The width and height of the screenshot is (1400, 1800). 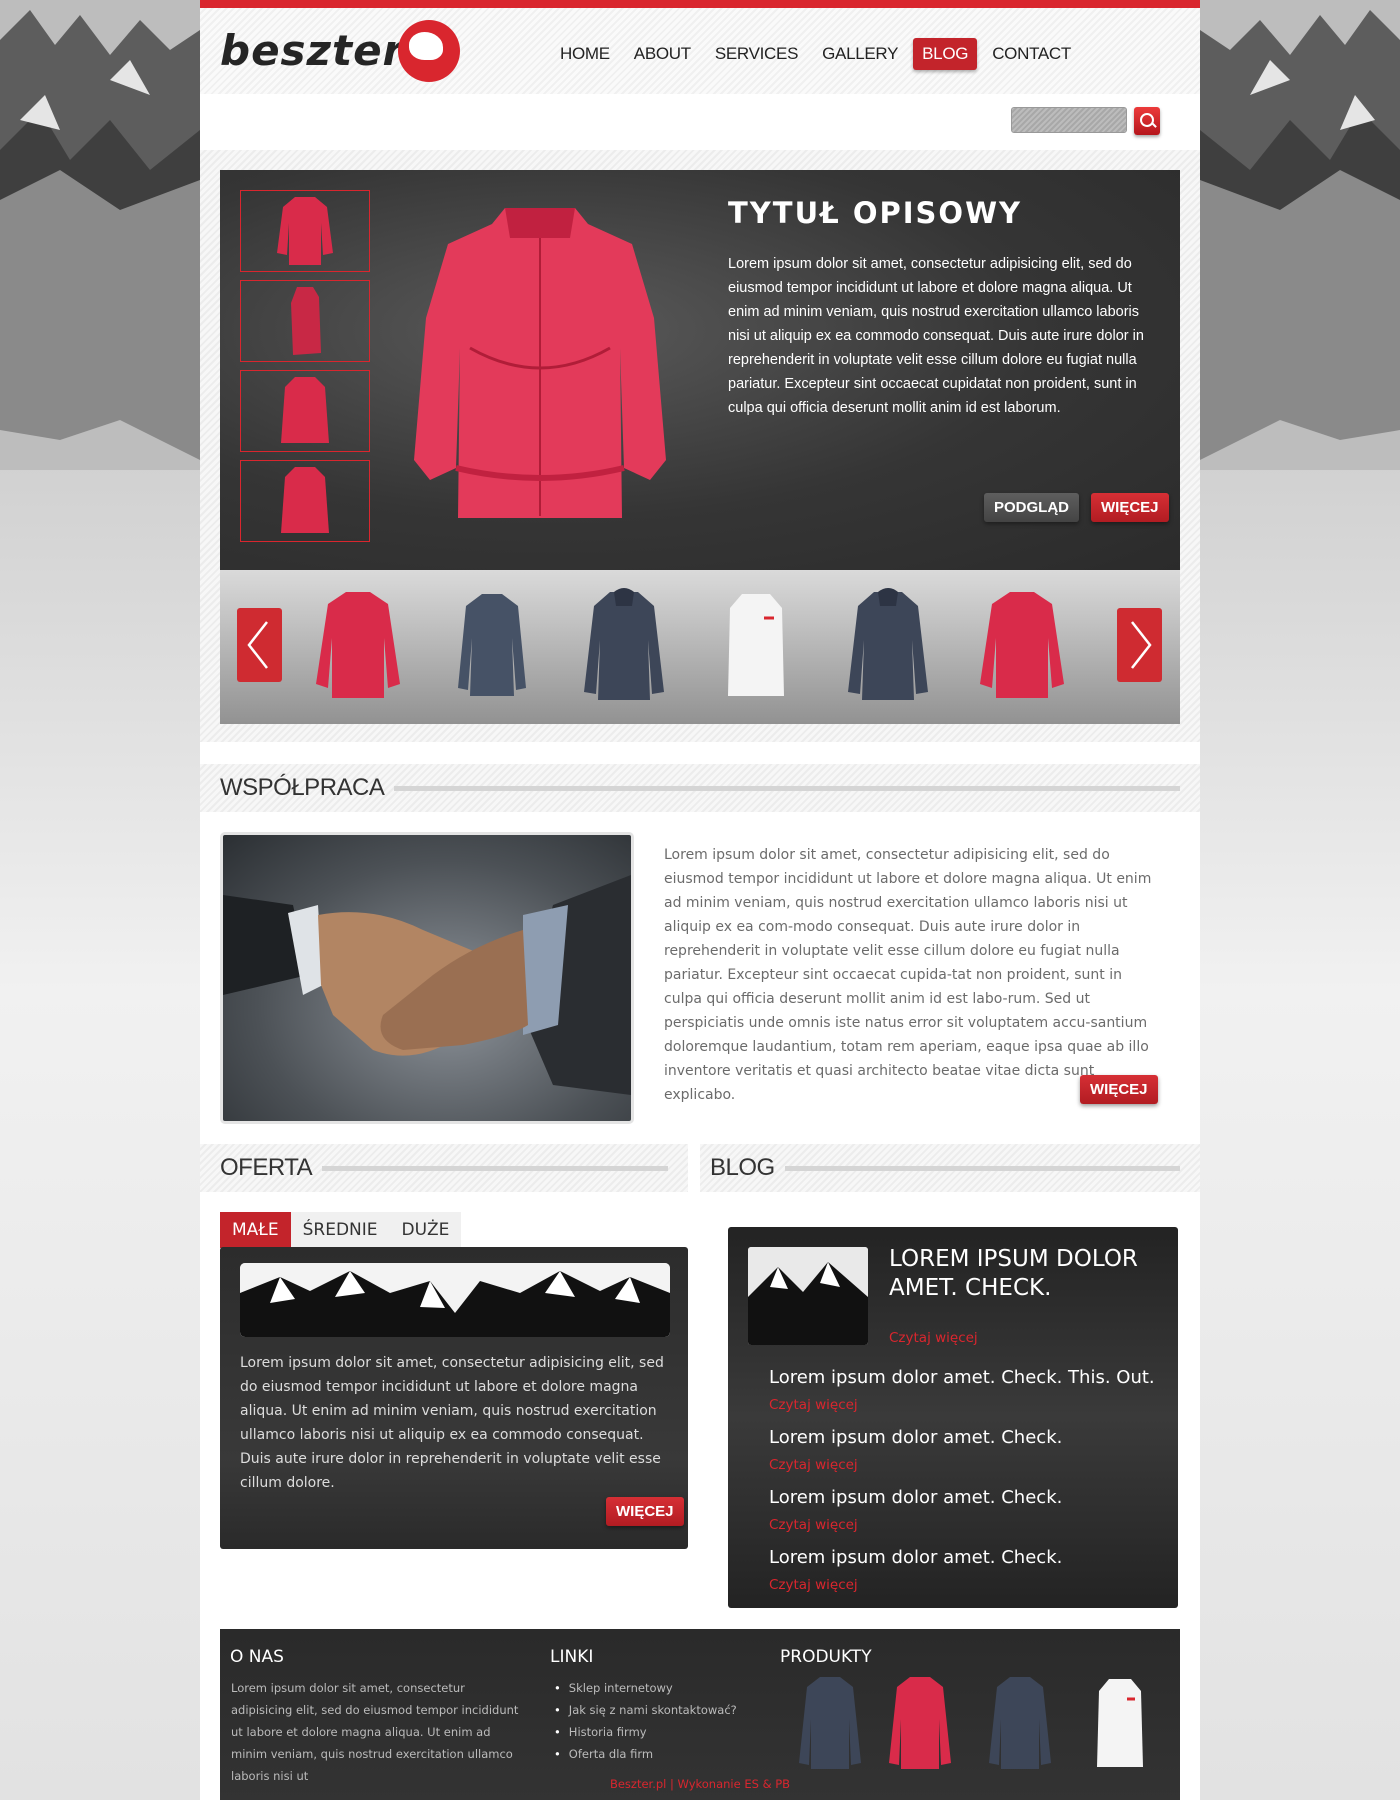 I want to click on top-accent-bar, so click(x=700, y=4).